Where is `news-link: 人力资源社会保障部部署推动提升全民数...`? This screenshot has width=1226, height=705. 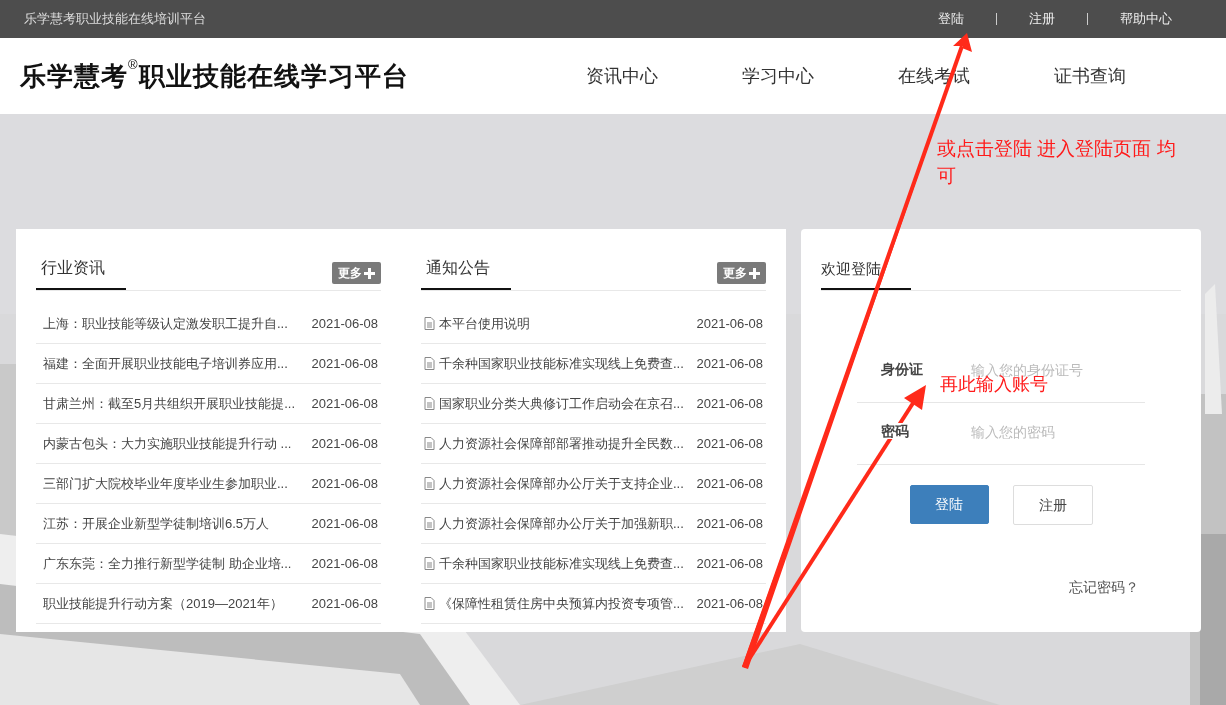 news-link: 人力资源社会保障部部署推动提升全民数... is located at coordinates (561, 443).